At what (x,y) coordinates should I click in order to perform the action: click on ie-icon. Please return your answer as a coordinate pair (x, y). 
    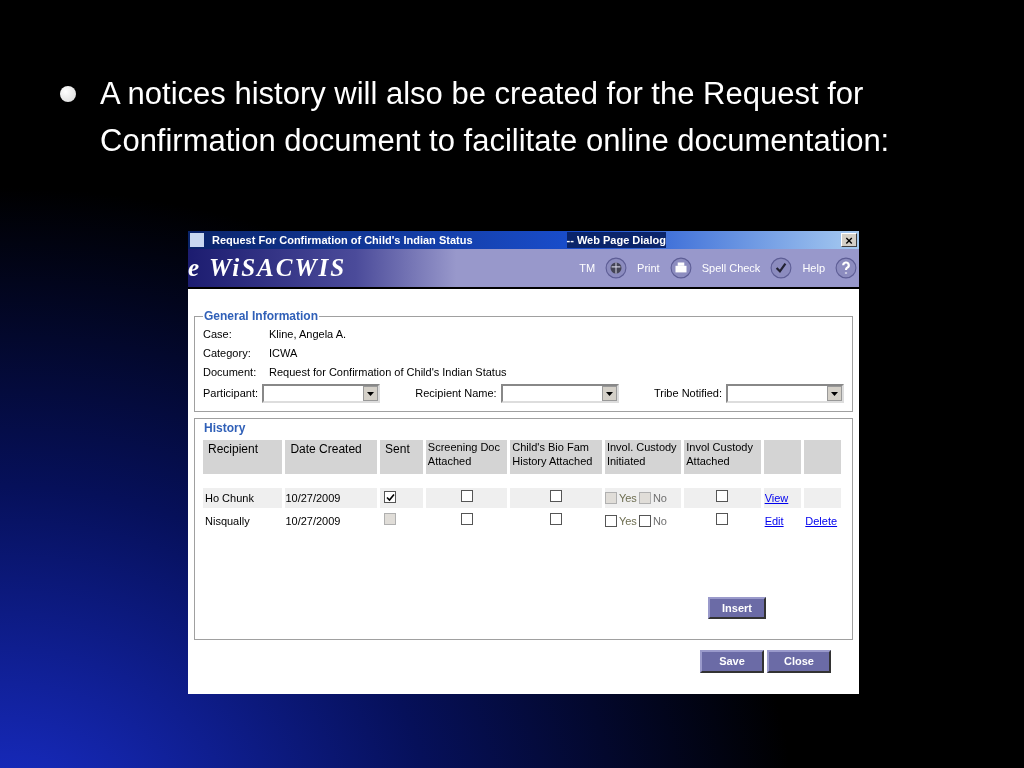
    Looking at the image, I should click on (197, 240).